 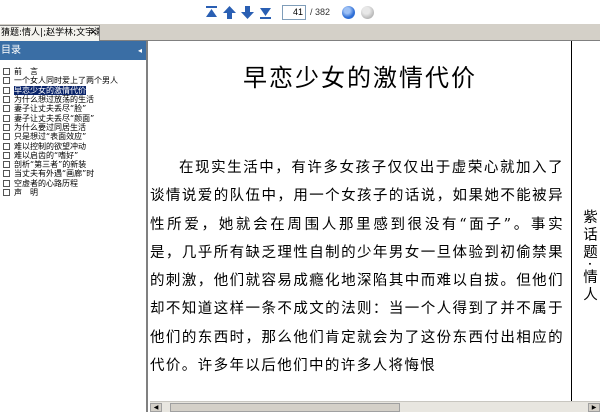 I want to click on last-page-icon, so click(x=265, y=12).